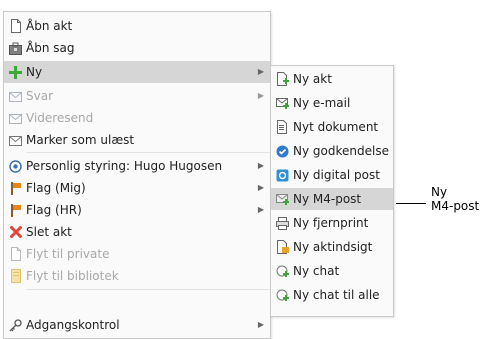  Describe the element at coordinates (15, 26) in the screenshot. I see `document-icon` at that location.